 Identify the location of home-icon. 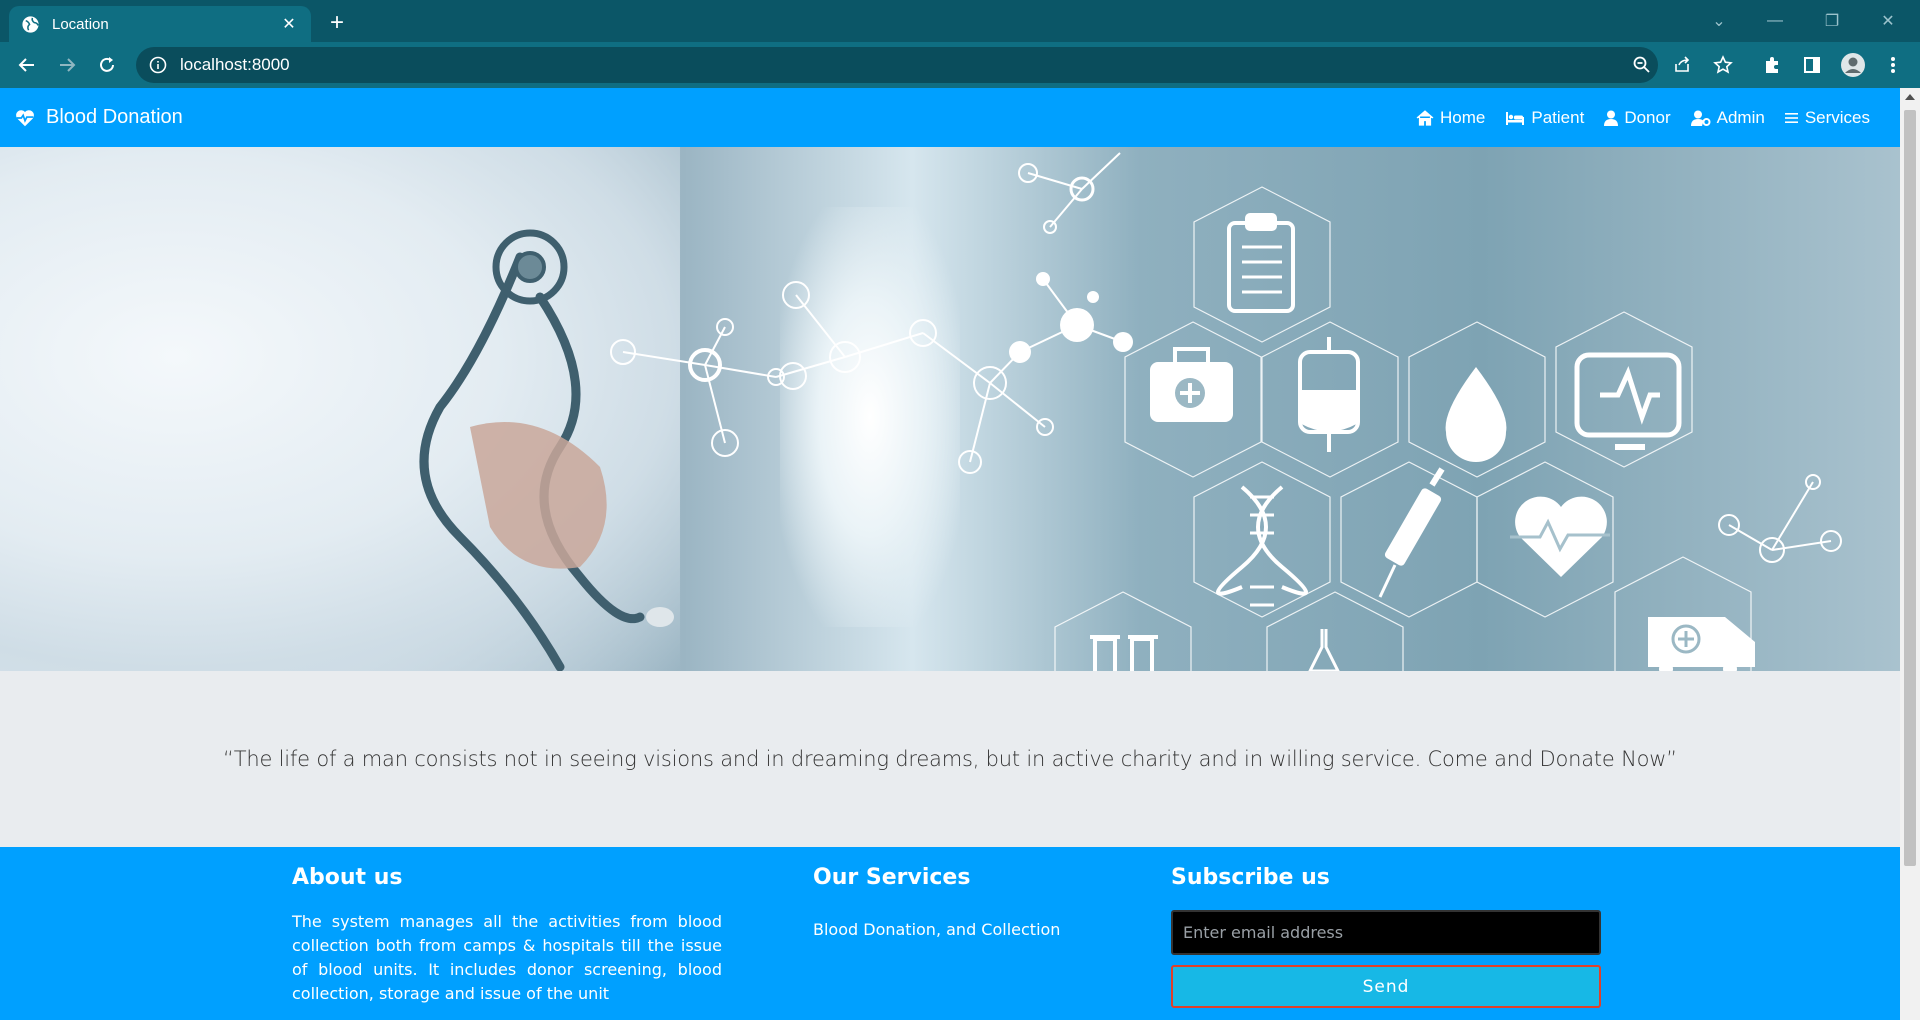
(1425, 117).